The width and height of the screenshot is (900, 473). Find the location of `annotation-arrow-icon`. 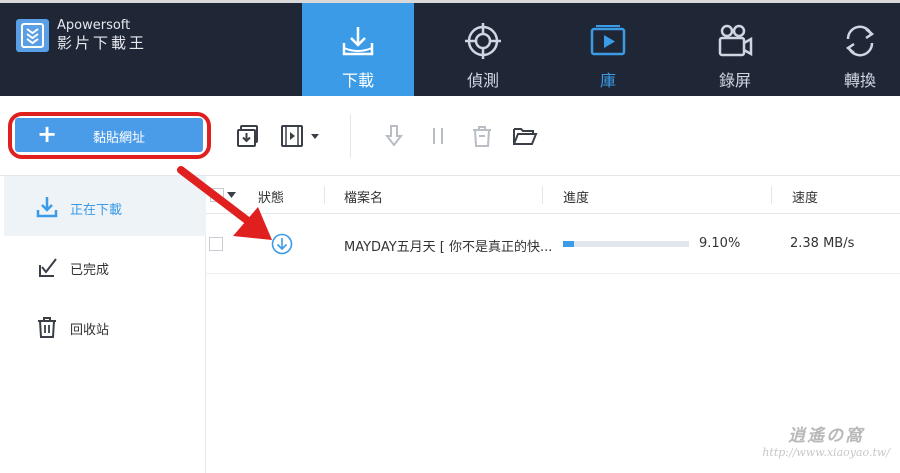

annotation-arrow-icon is located at coordinates (224, 203).